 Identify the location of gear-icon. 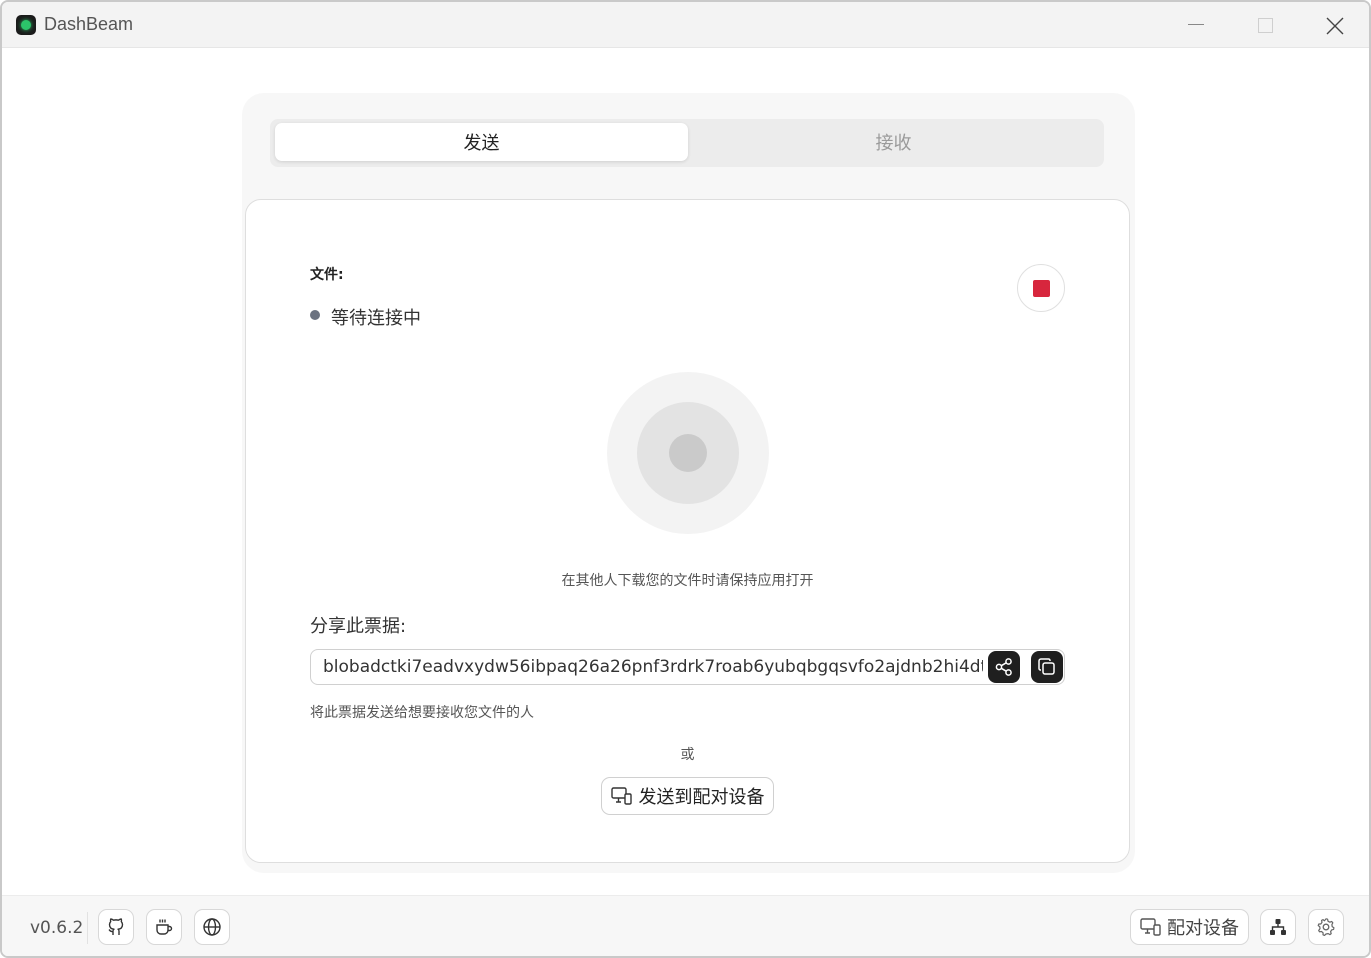
(1326, 927).